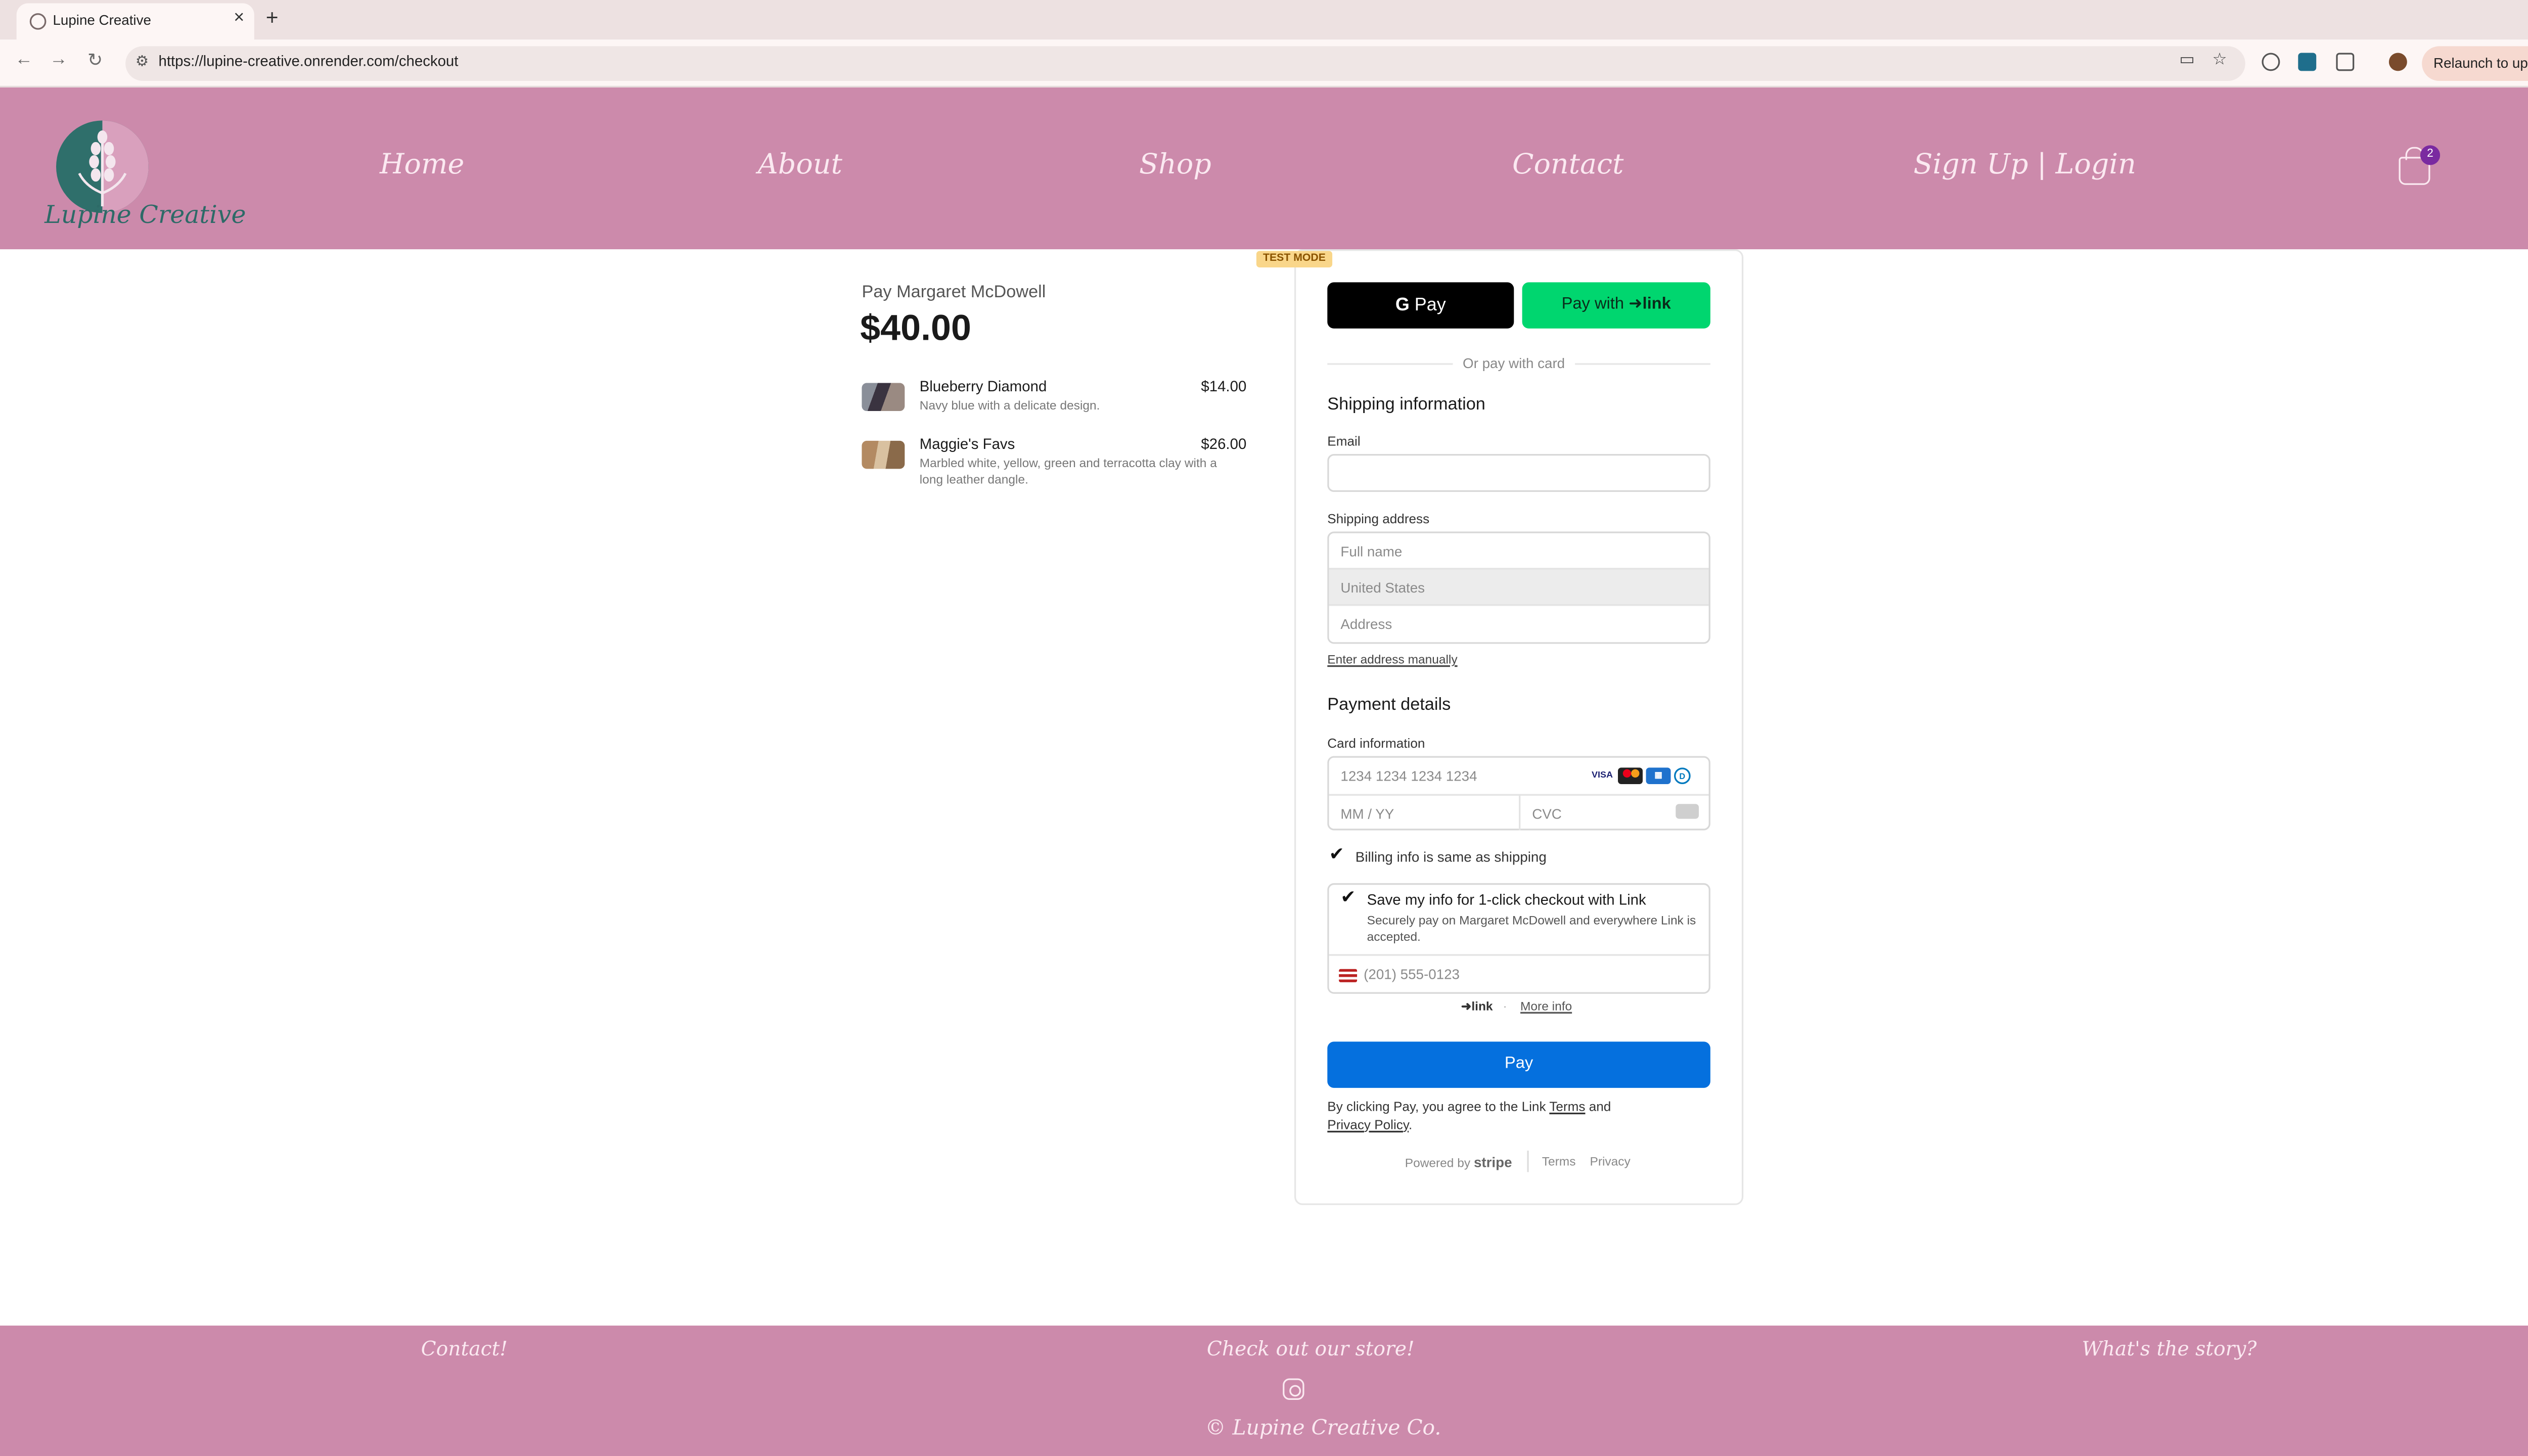 The image size is (2528, 1456). What do you see at coordinates (2187, 60) in the screenshot?
I see `card-icon: ▭` at bounding box center [2187, 60].